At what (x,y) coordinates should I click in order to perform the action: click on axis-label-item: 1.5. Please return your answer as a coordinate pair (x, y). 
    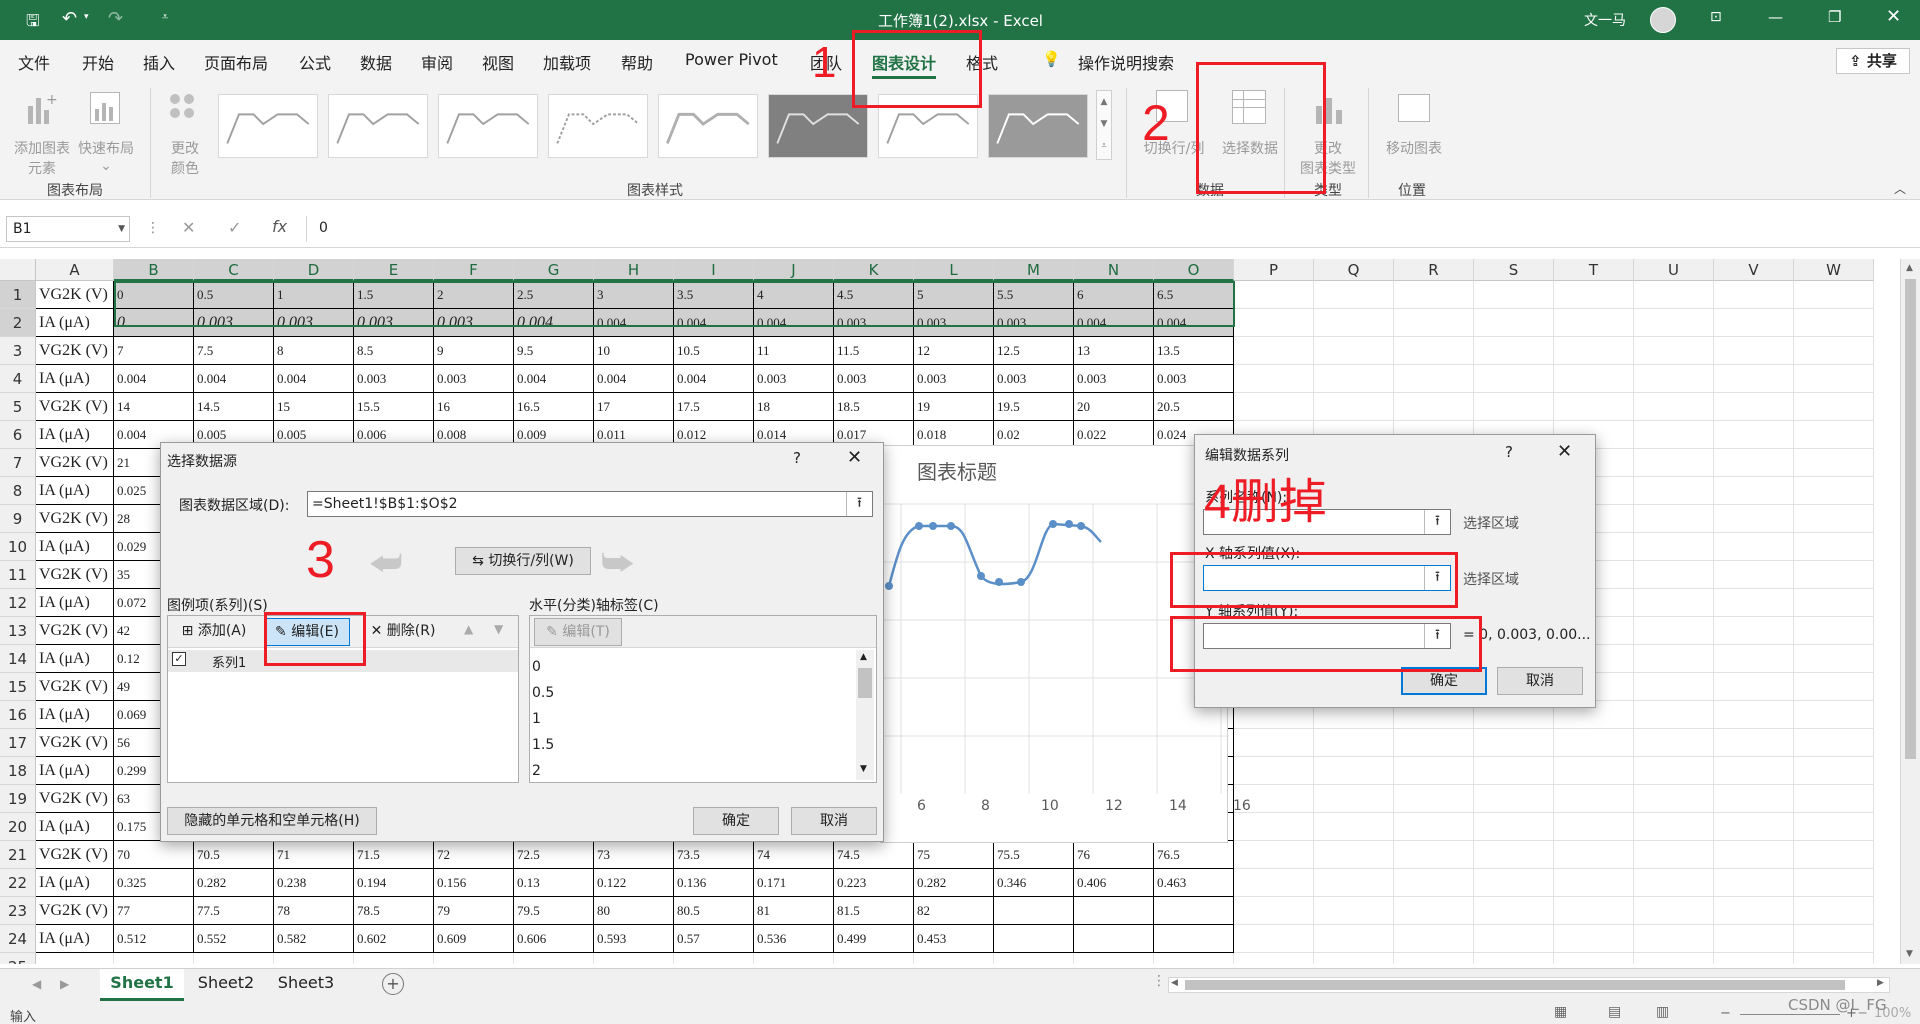
    Looking at the image, I should click on (692, 745).